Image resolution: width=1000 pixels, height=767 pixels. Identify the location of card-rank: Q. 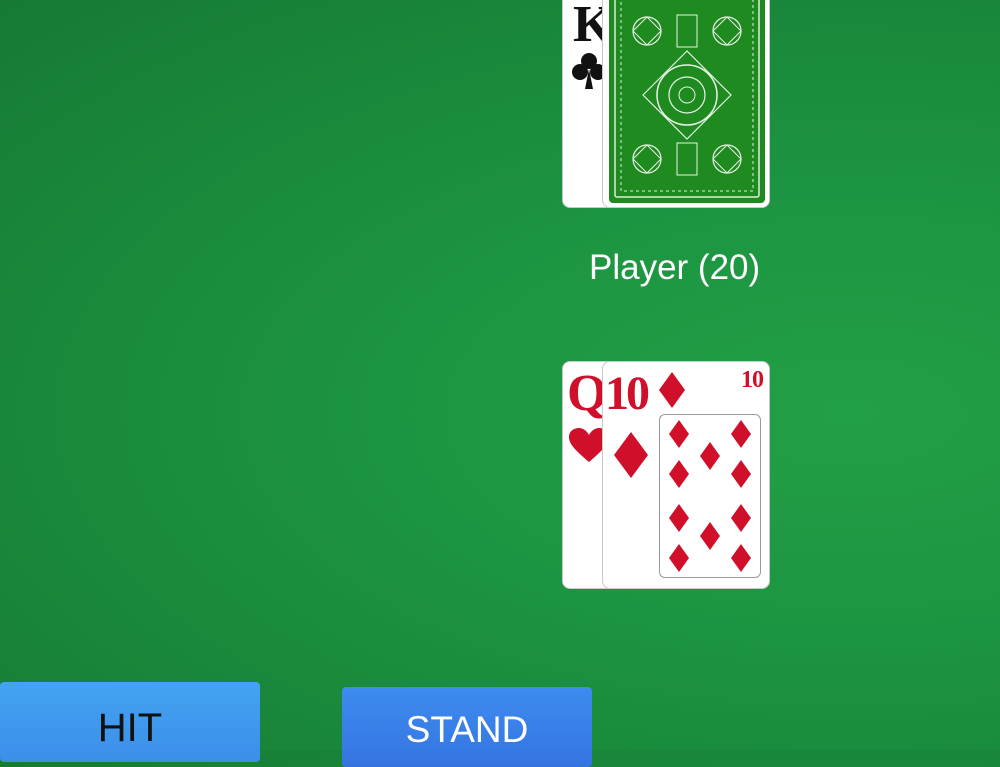
(587, 393).